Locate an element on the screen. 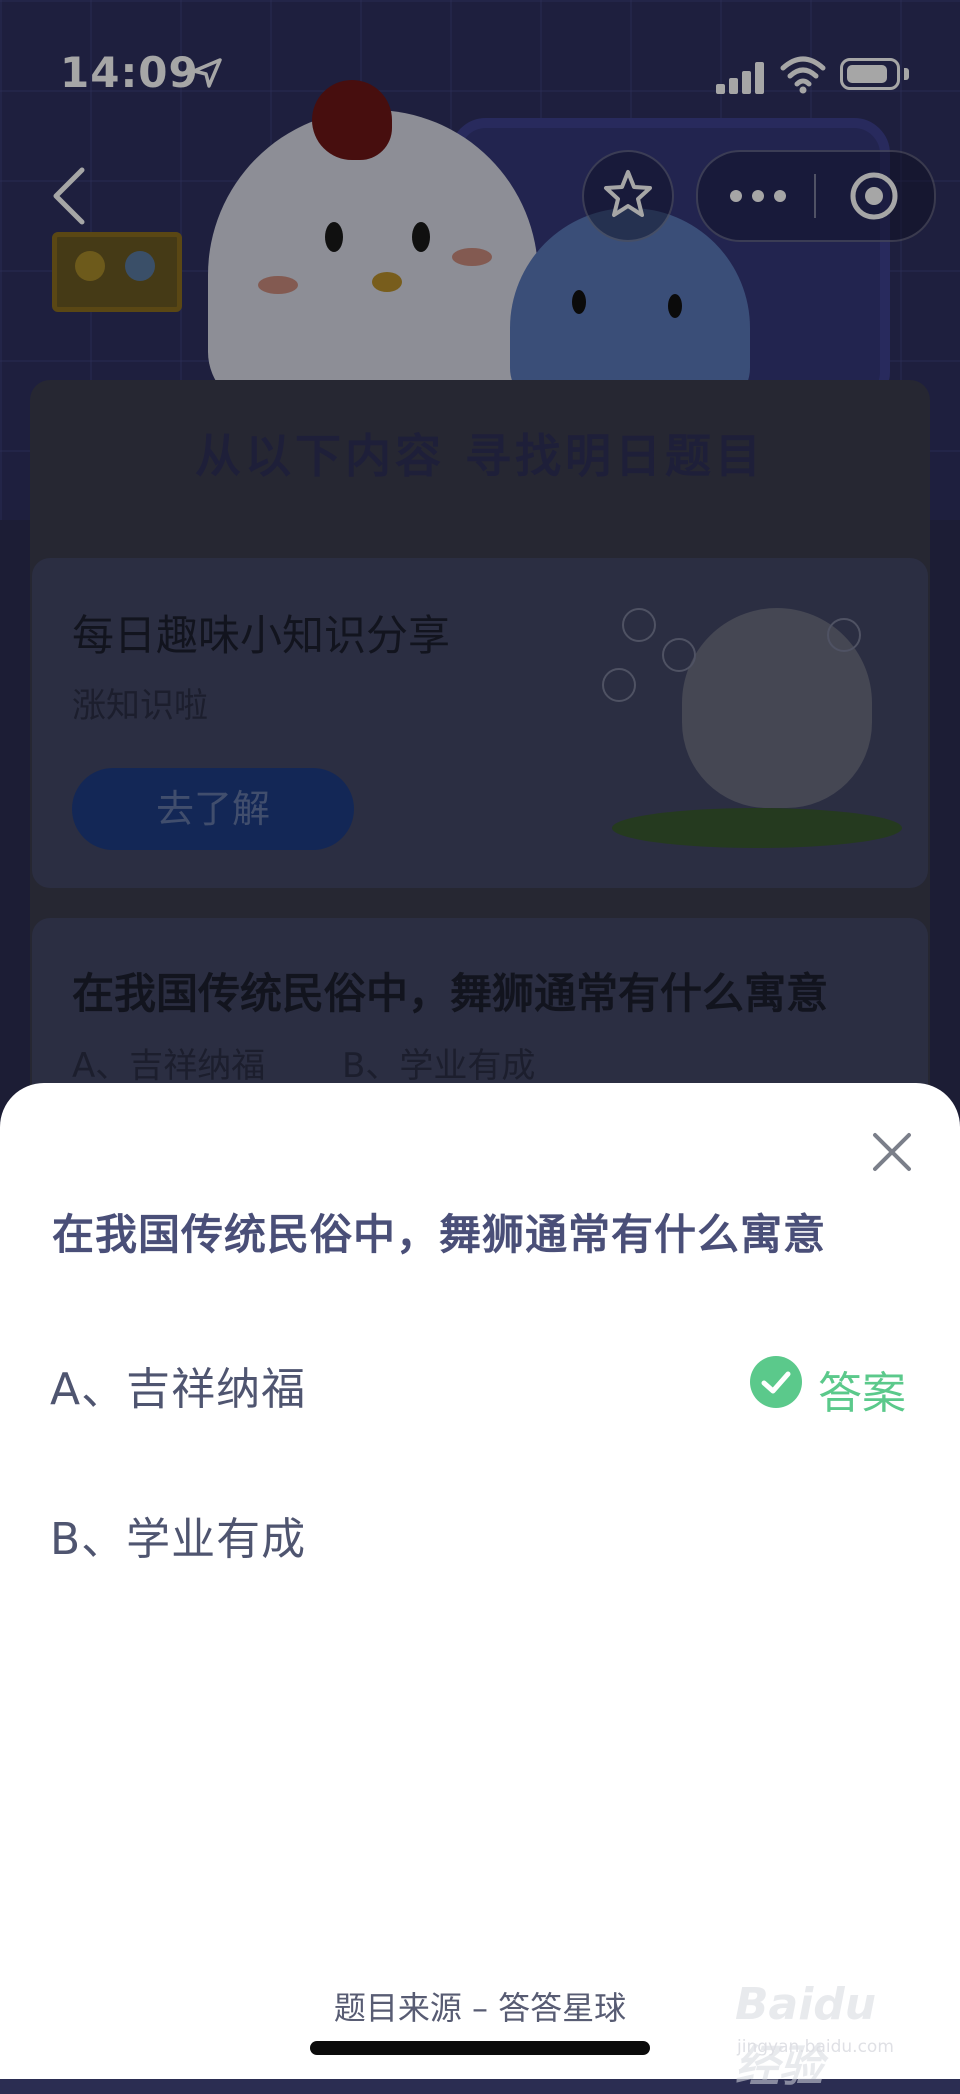 The image size is (960, 2094). baidu-watermark-logo: Baidu经验 jingyan.baidu.com is located at coordinates (825, 2032).